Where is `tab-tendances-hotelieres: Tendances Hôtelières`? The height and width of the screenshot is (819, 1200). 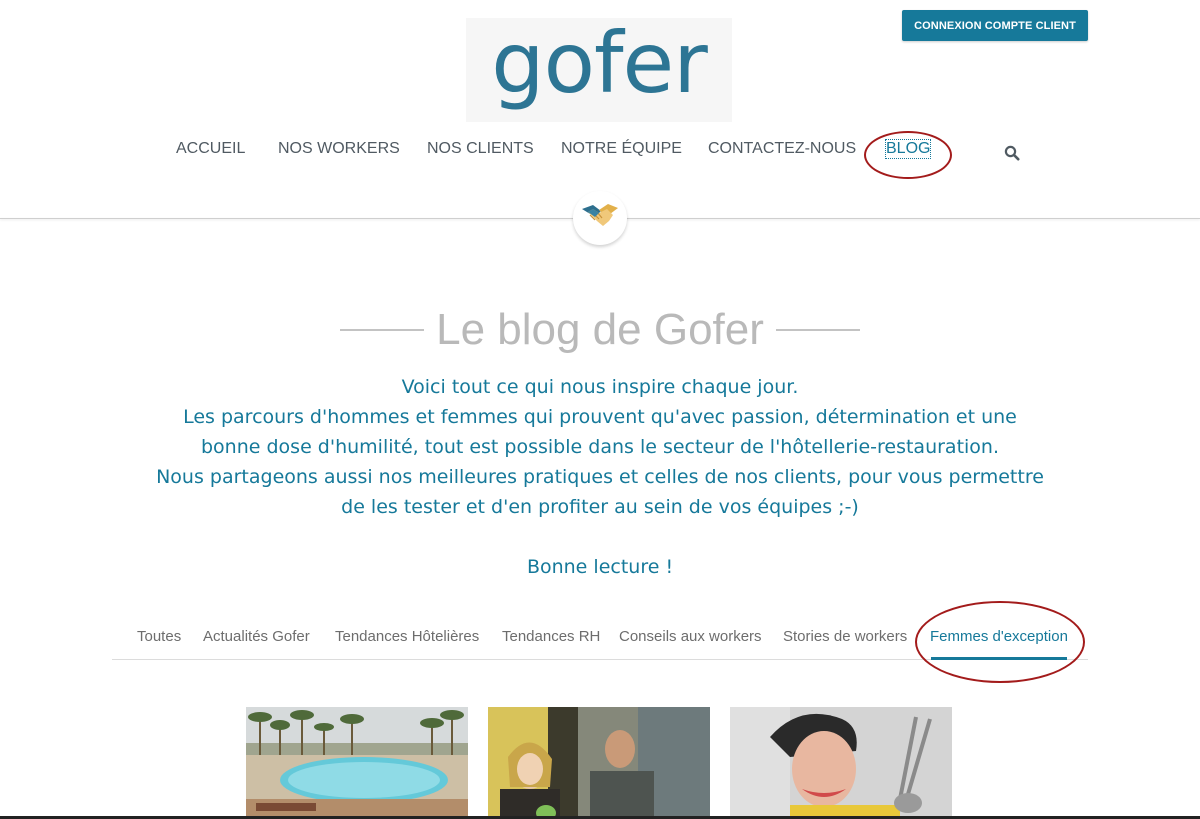 tab-tendances-hotelieres: Tendances Hôtelières is located at coordinates (407, 636).